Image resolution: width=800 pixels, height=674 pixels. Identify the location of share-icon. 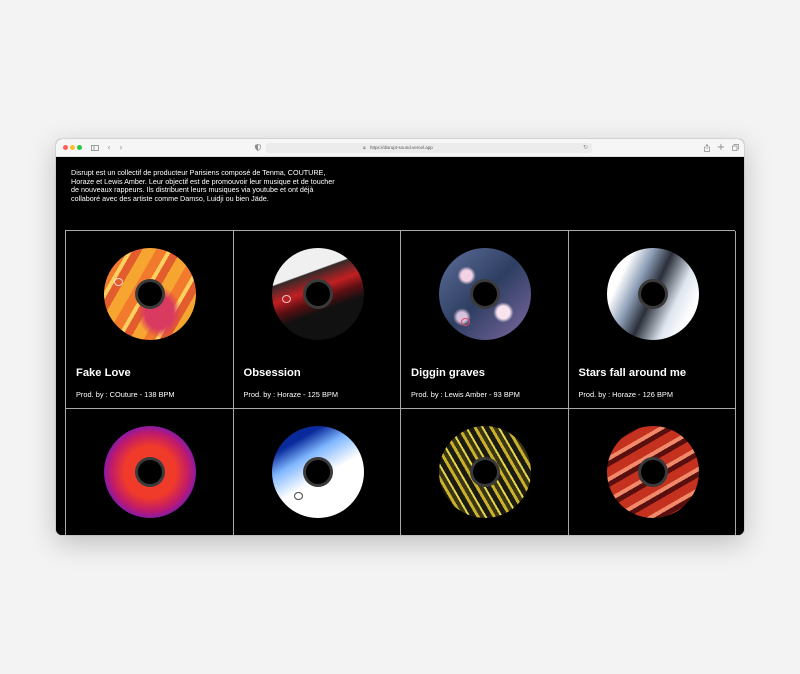
(707, 147).